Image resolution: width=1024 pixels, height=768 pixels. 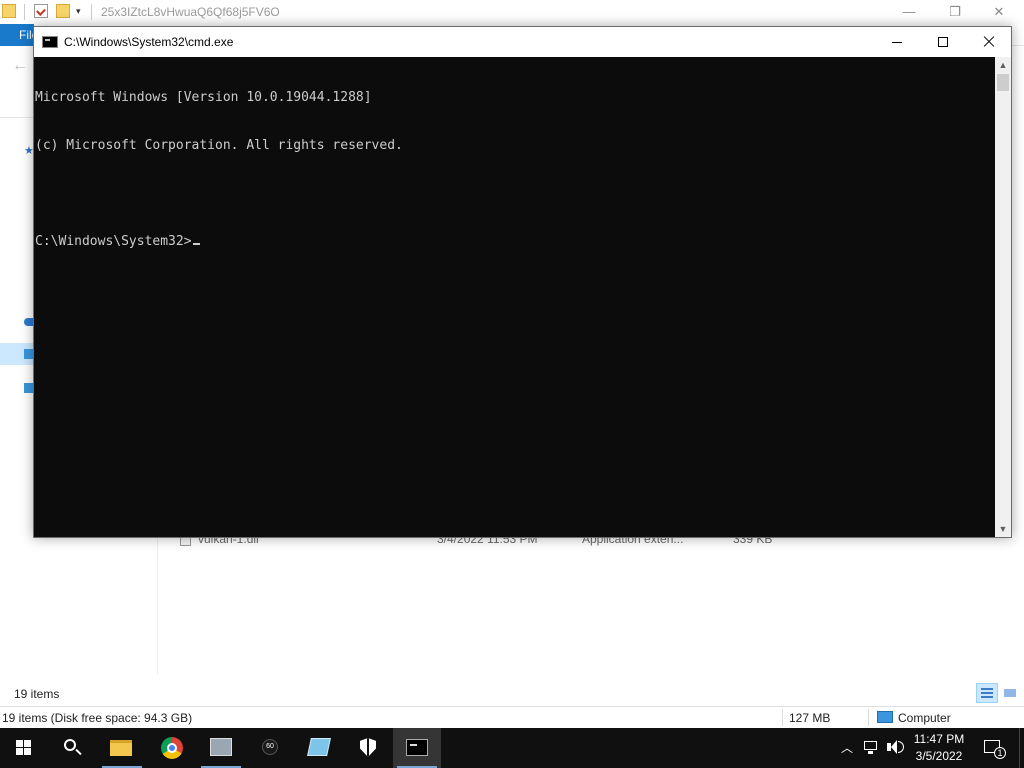 What do you see at coordinates (78, 11) in the screenshot?
I see `customize-toolbar-icon: ▾` at bounding box center [78, 11].